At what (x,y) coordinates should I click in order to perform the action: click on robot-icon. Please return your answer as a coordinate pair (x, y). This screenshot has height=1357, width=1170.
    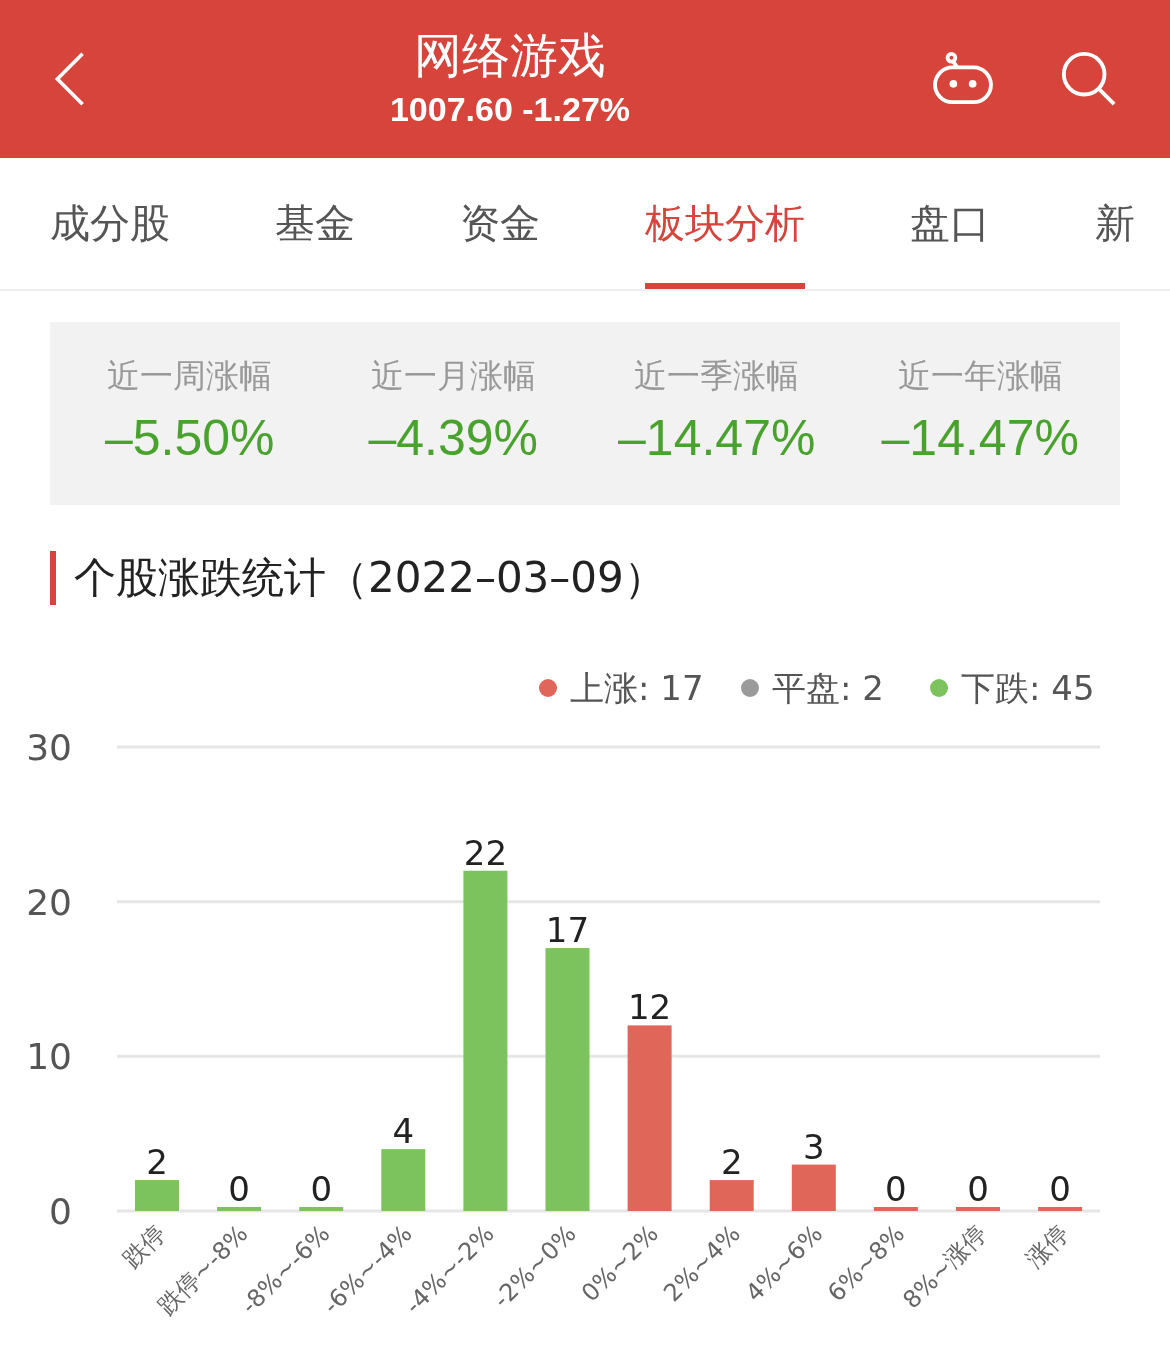
    Looking at the image, I should click on (963, 79).